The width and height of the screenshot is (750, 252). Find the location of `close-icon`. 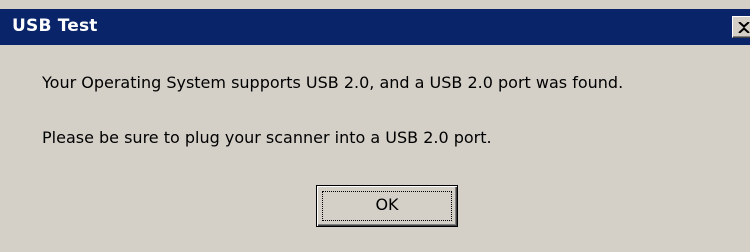

close-icon is located at coordinates (744, 27).